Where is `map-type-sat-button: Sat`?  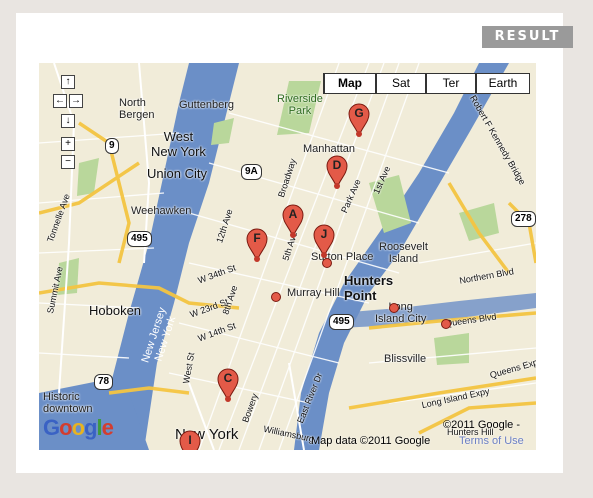 map-type-sat-button: Sat is located at coordinates (401, 83).